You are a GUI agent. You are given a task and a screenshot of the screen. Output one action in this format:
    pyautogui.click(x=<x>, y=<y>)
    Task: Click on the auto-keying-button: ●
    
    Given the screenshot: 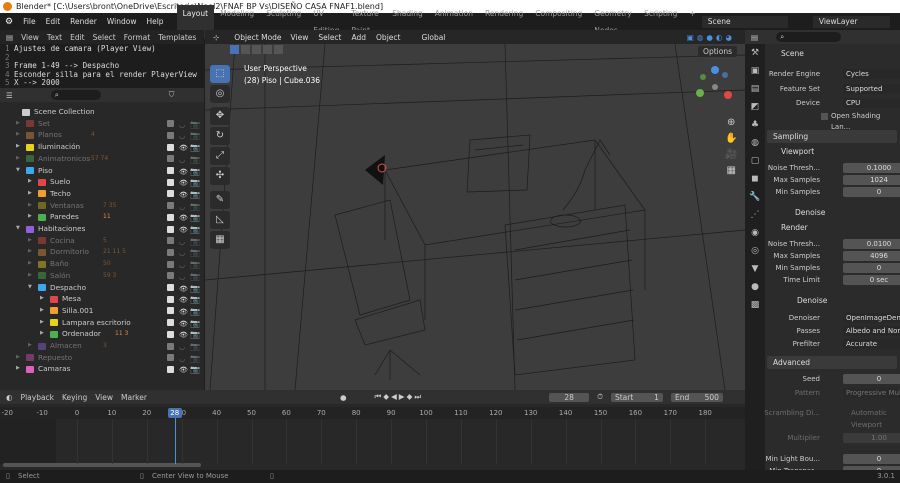 What is the action you would take?
    pyautogui.click(x=343, y=397)
    